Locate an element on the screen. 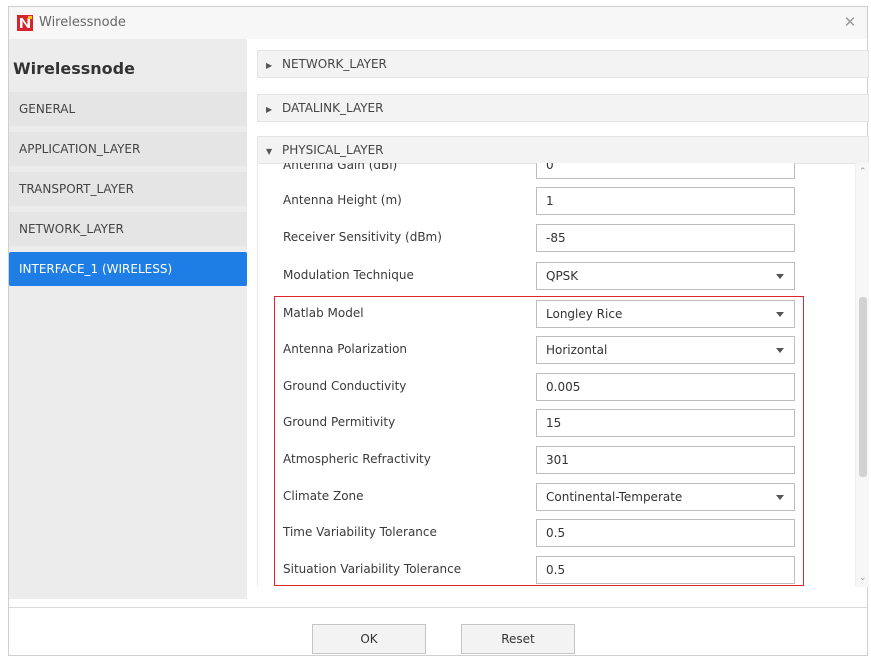 The width and height of the screenshot is (871, 659). netsim-logo-icon is located at coordinates (25, 23).